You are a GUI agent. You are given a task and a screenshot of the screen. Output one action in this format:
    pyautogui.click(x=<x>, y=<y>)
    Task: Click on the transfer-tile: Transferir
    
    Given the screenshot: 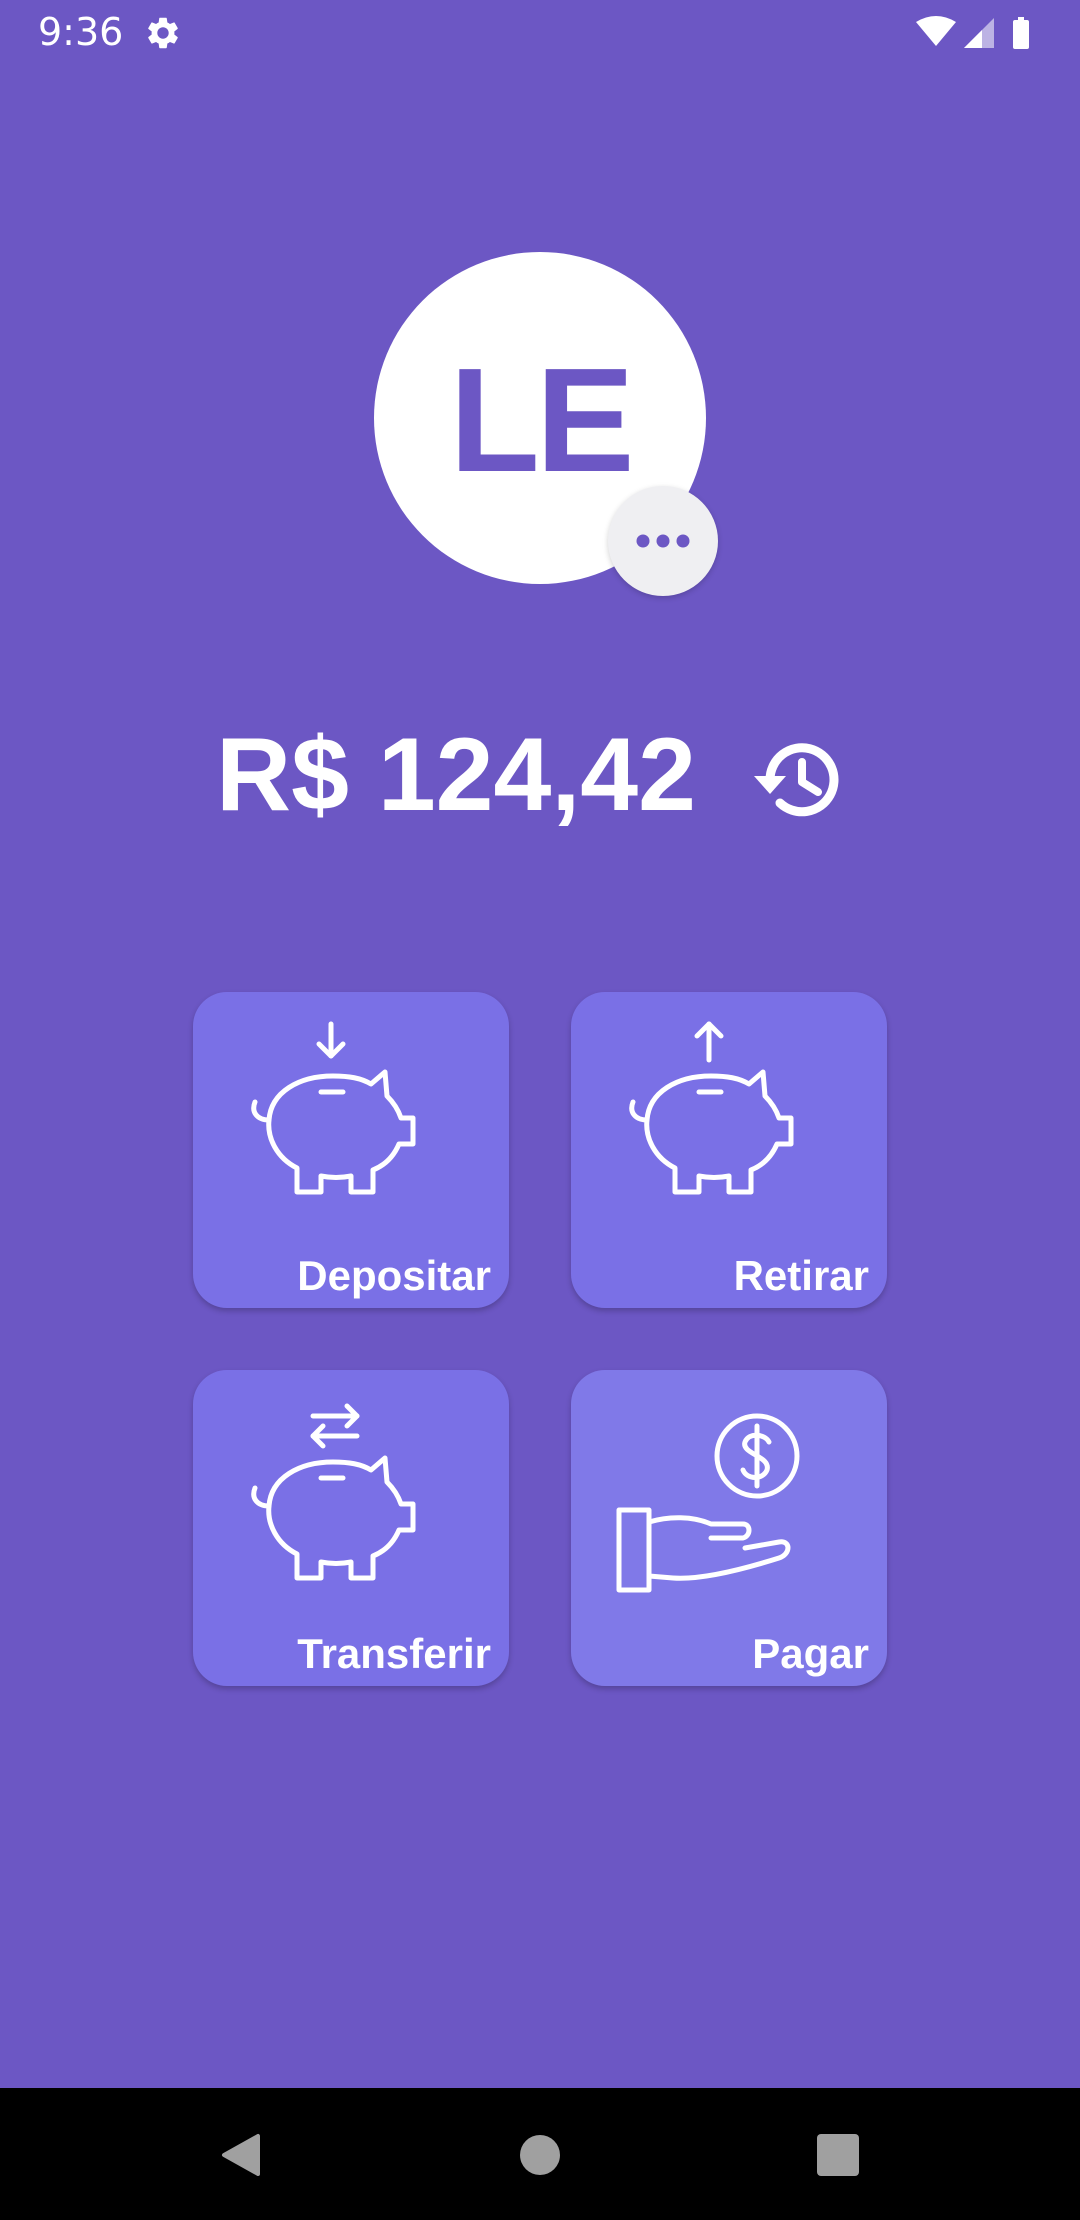 What is the action you would take?
    pyautogui.click(x=351, y=1528)
    